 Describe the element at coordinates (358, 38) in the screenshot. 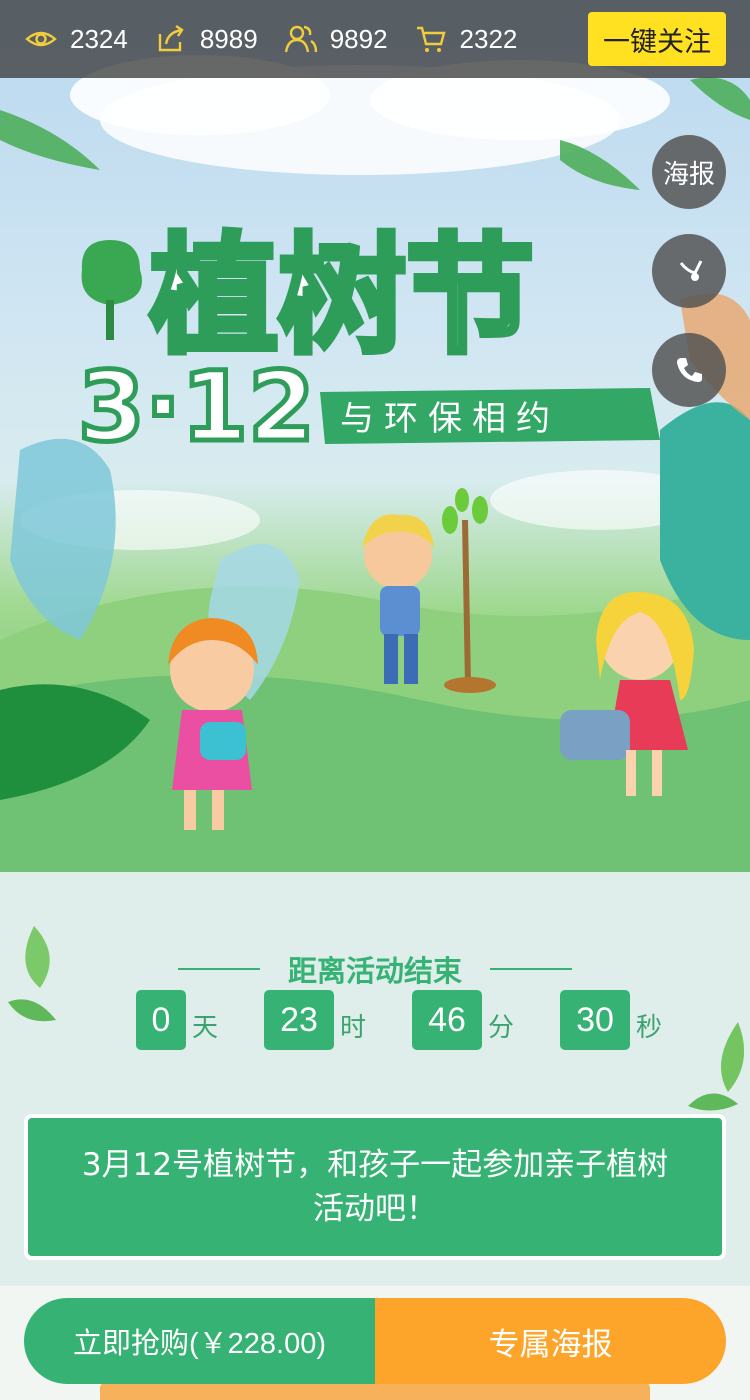

I see `stat-users-value: 9892` at that location.